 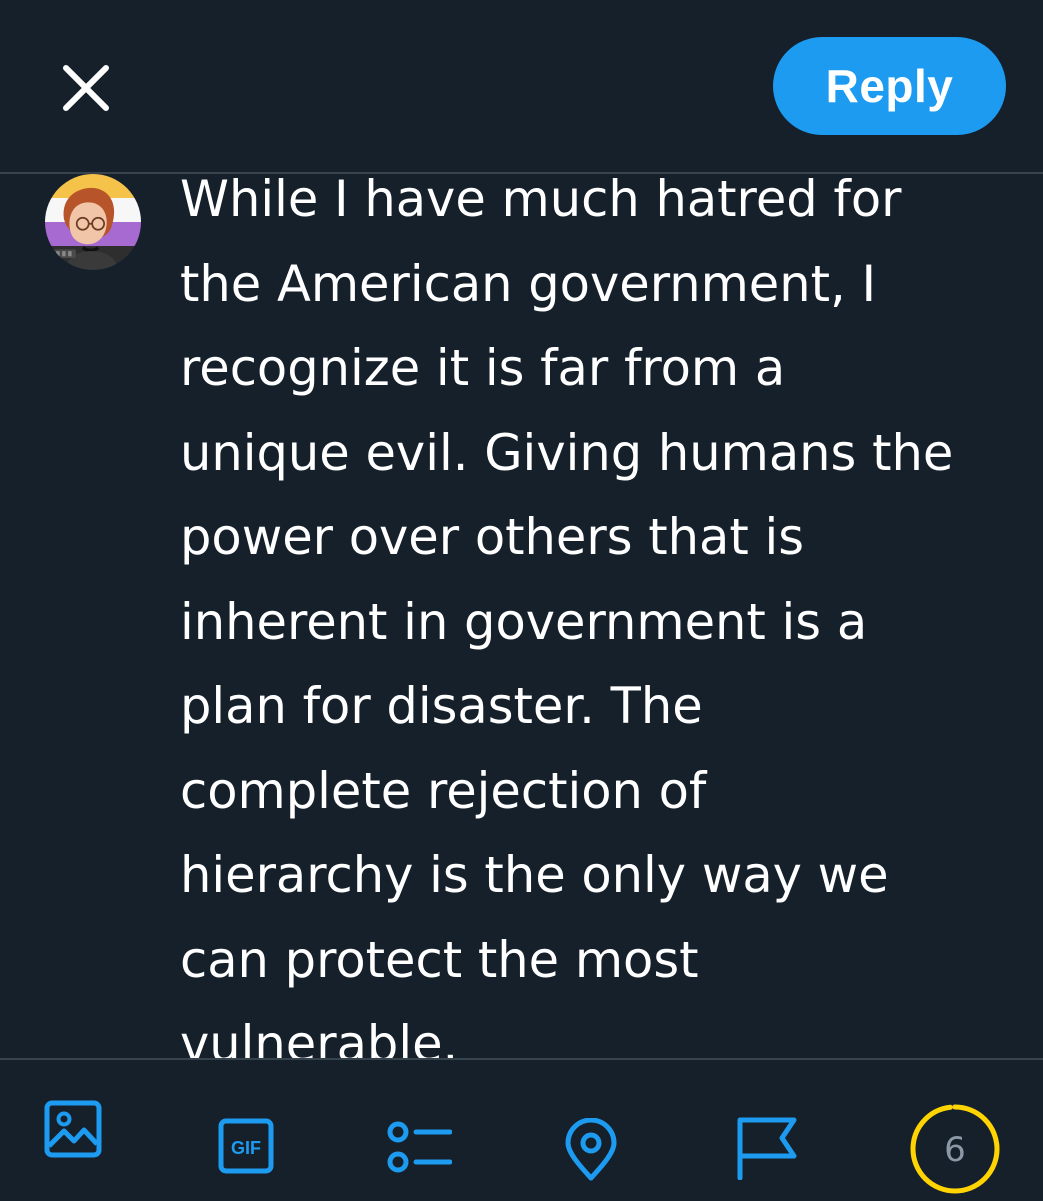 I want to click on compose-toolbar: GIF 6, so click(x=521, y=1130).